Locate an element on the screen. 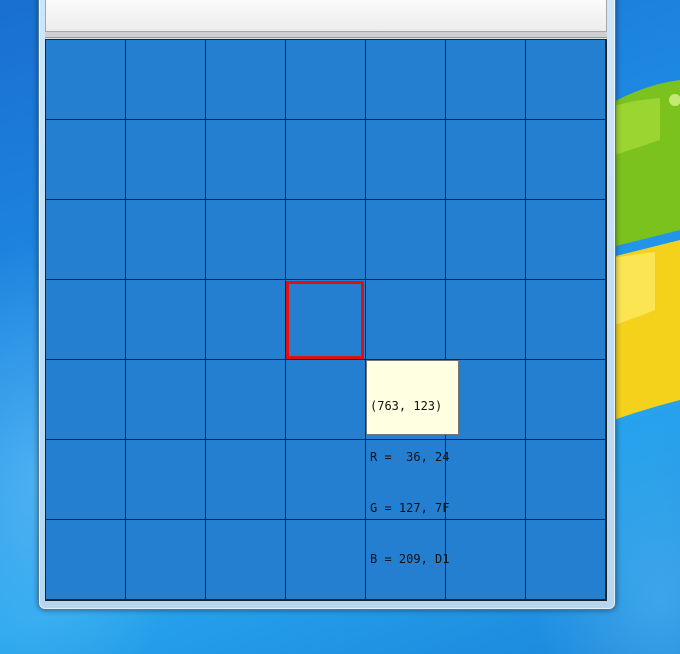 The height and width of the screenshot is (654, 680). tooltip-green-value: G = 127, 7F is located at coordinates (410, 508).